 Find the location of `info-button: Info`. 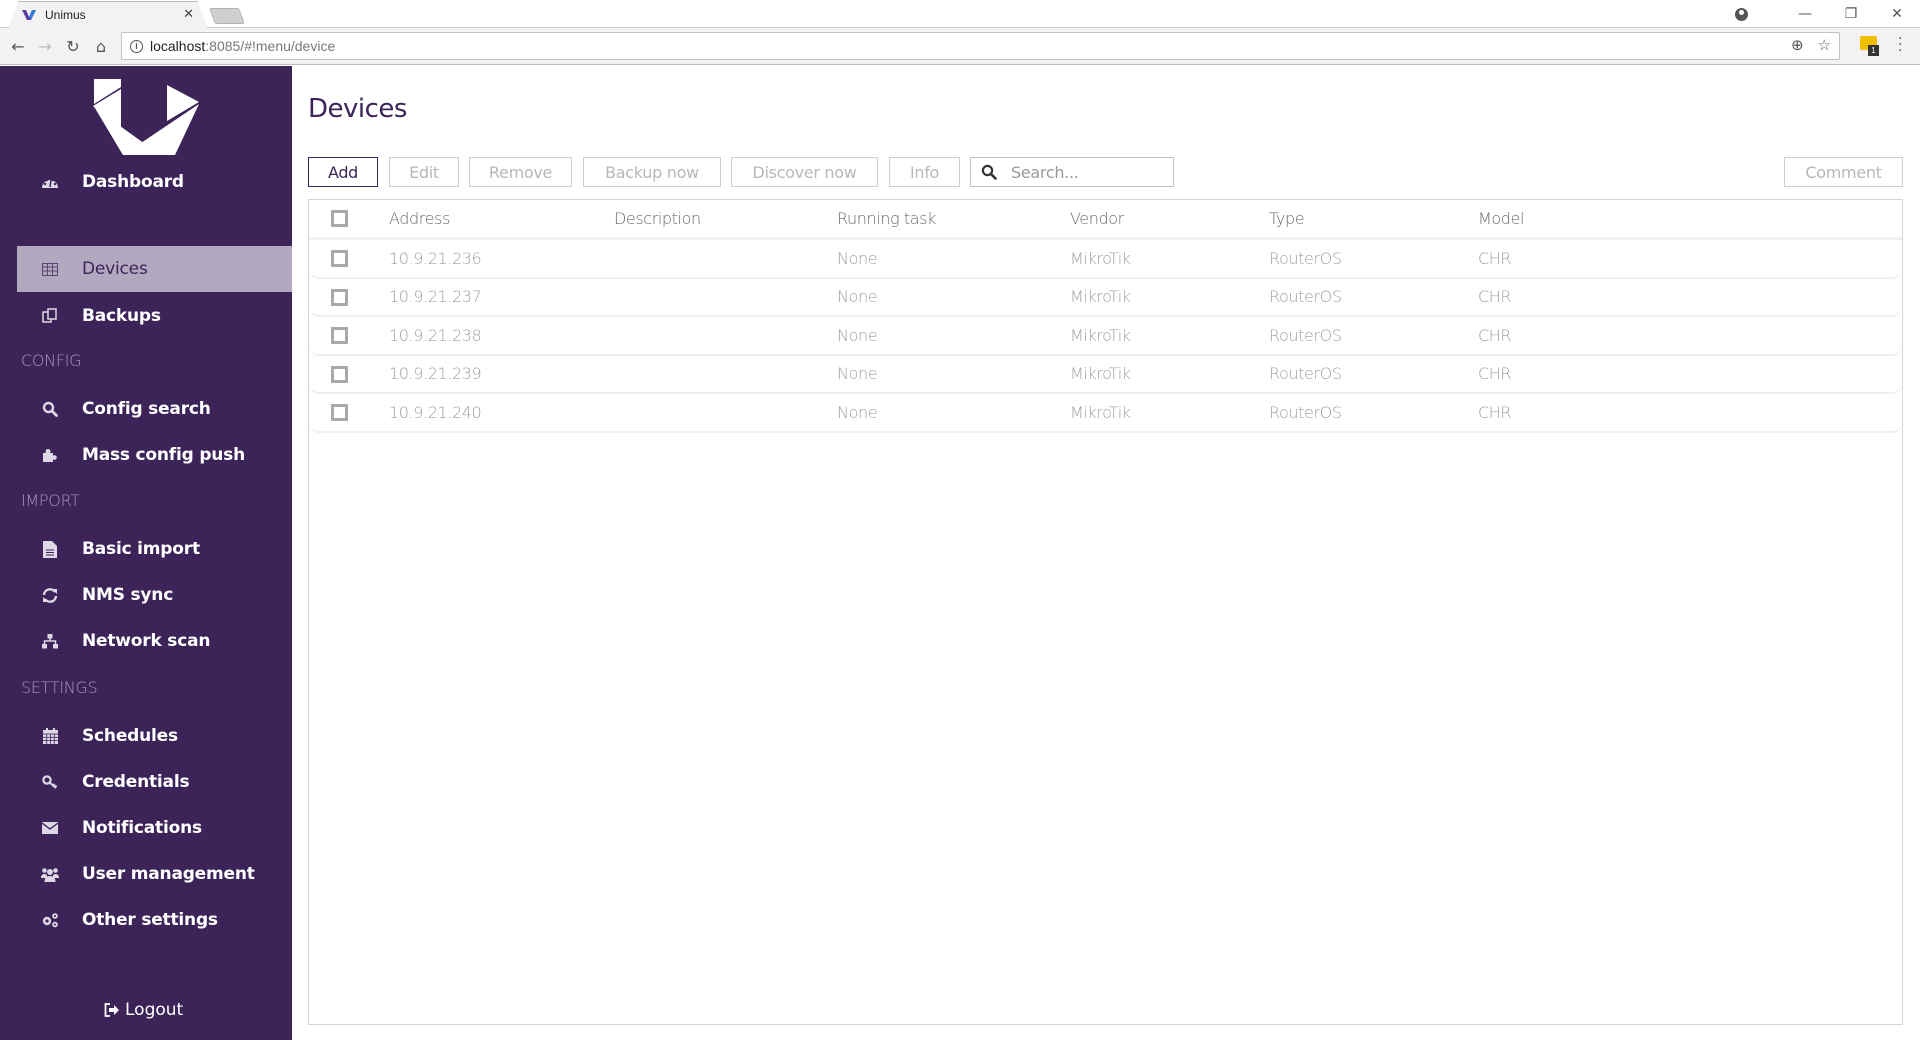

info-button: Info is located at coordinates (924, 172).